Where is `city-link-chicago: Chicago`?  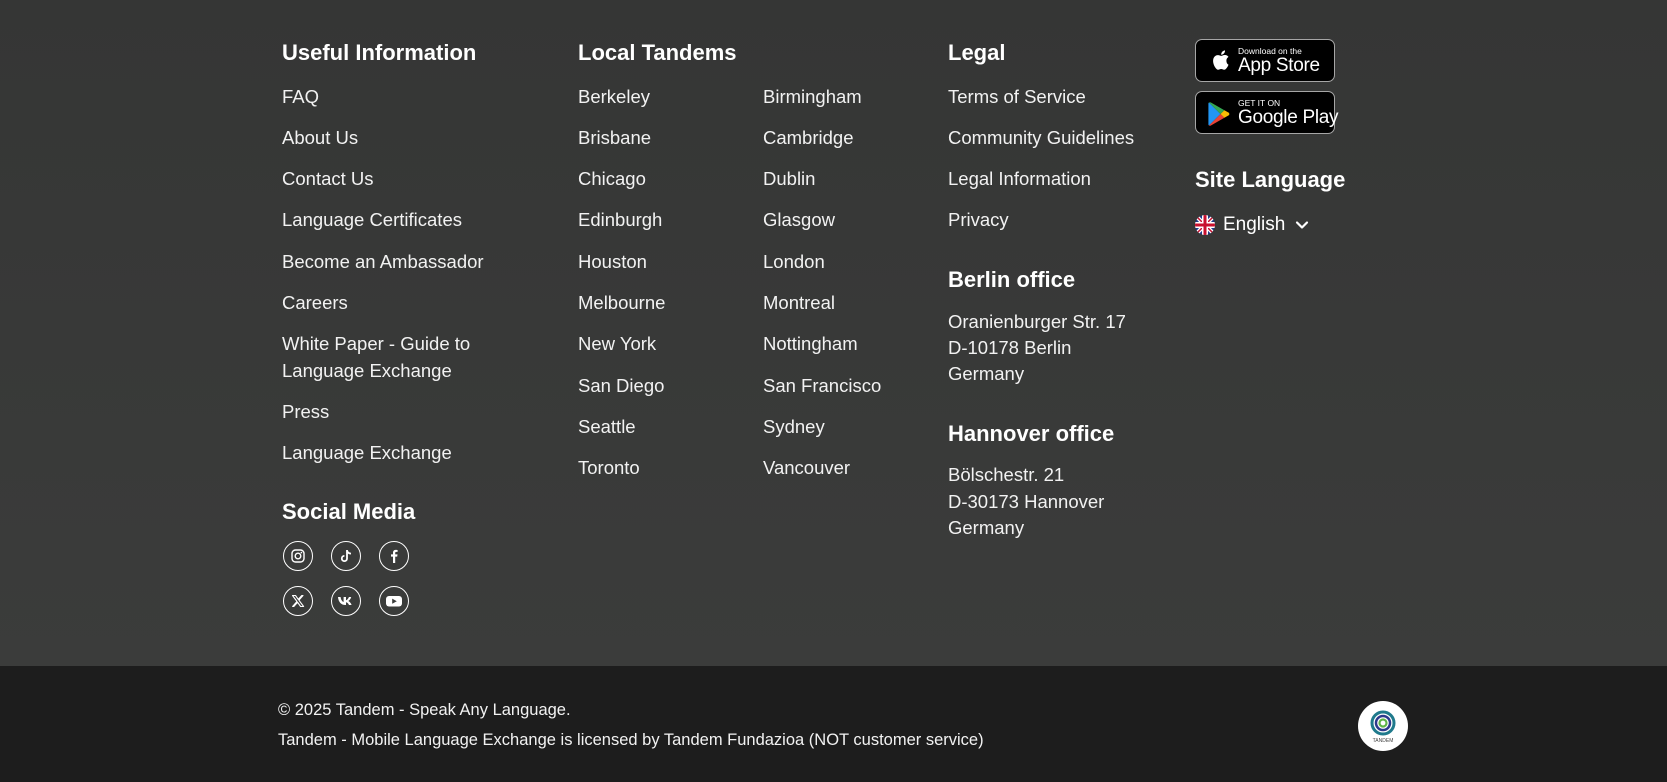 city-link-chicago: Chicago is located at coordinates (612, 178).